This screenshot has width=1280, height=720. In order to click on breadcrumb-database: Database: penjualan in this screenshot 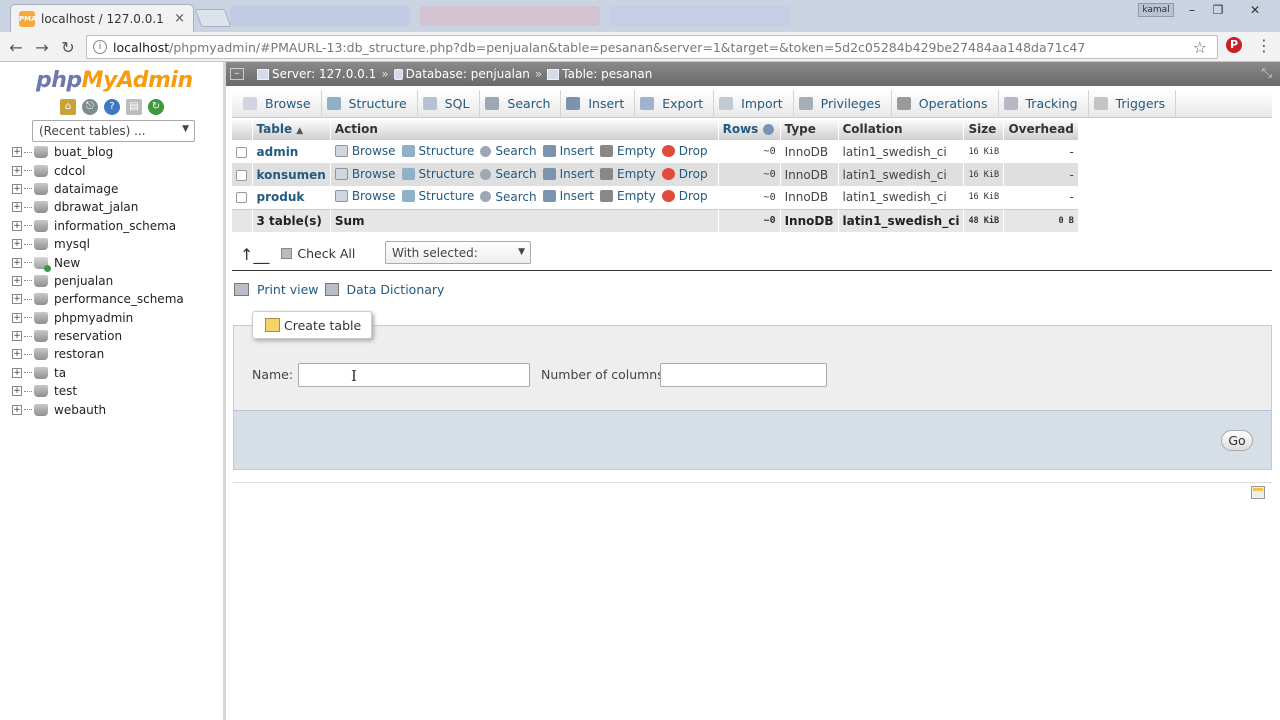, I will do `click(461, 74)`.